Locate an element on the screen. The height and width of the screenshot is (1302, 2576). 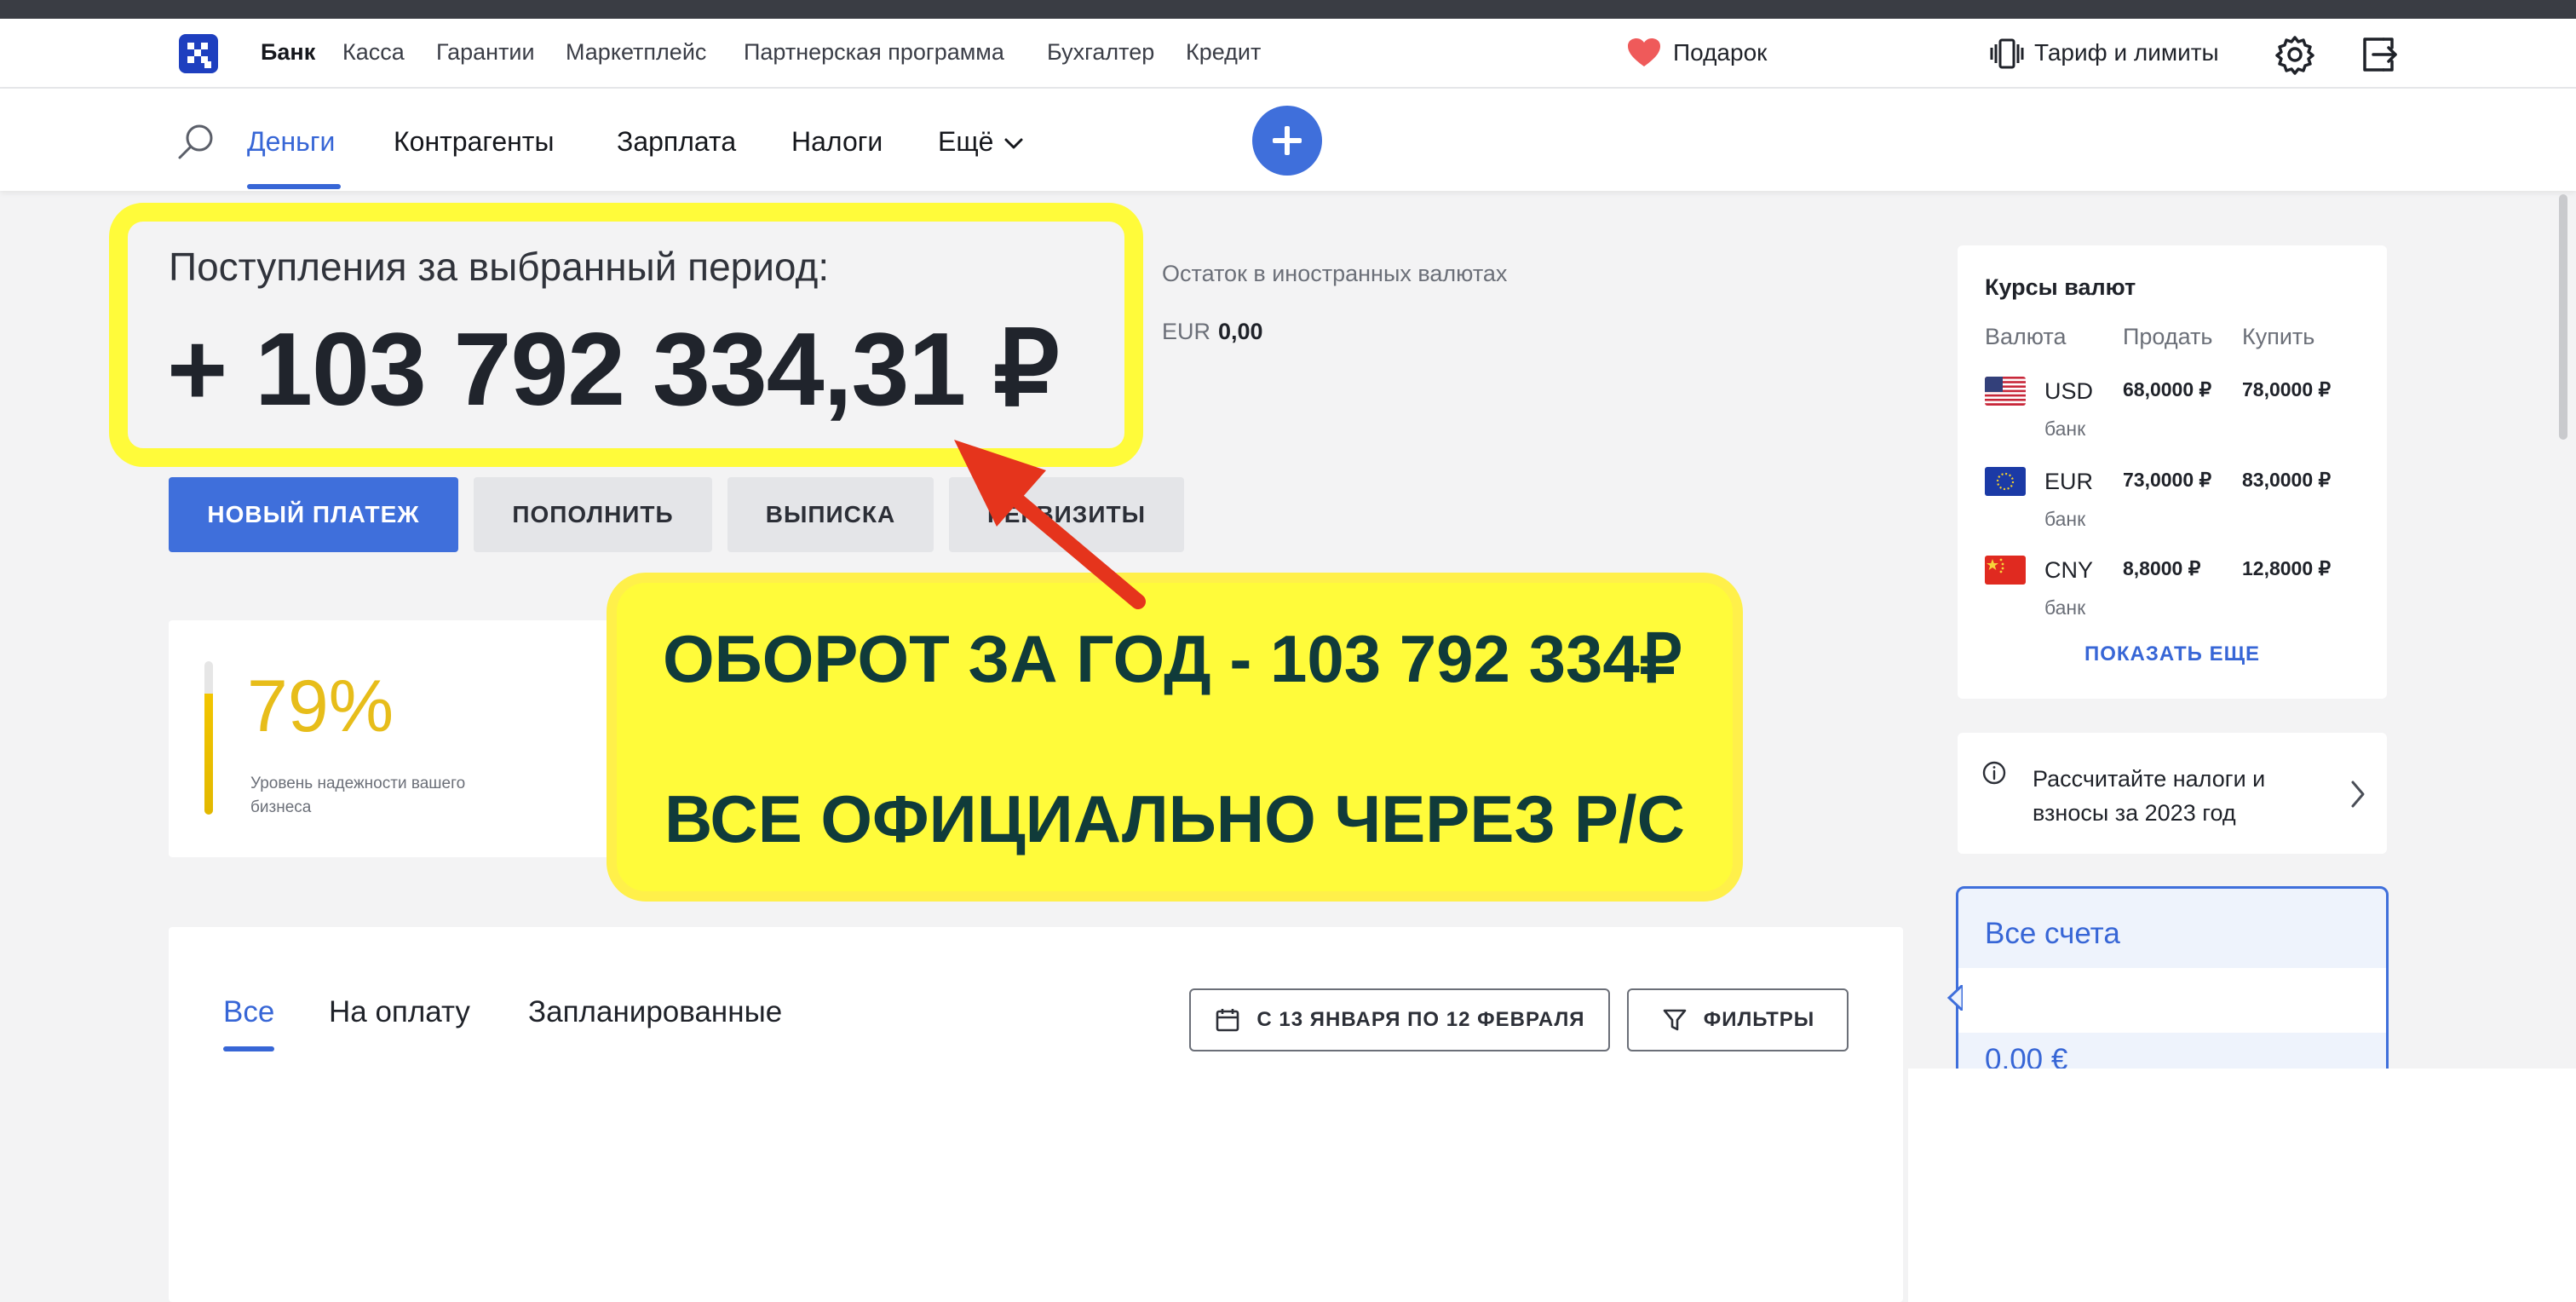
rate-source-usd: банк is located at coordinates (2065, 429).